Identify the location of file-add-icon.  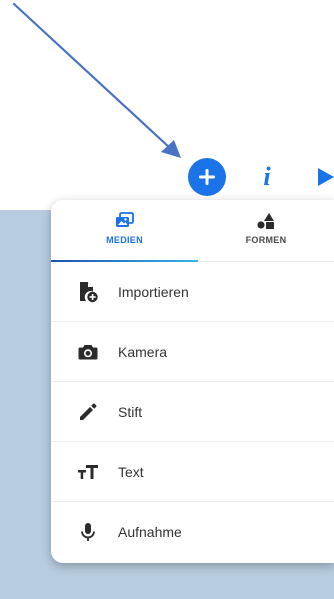
(88, 292).